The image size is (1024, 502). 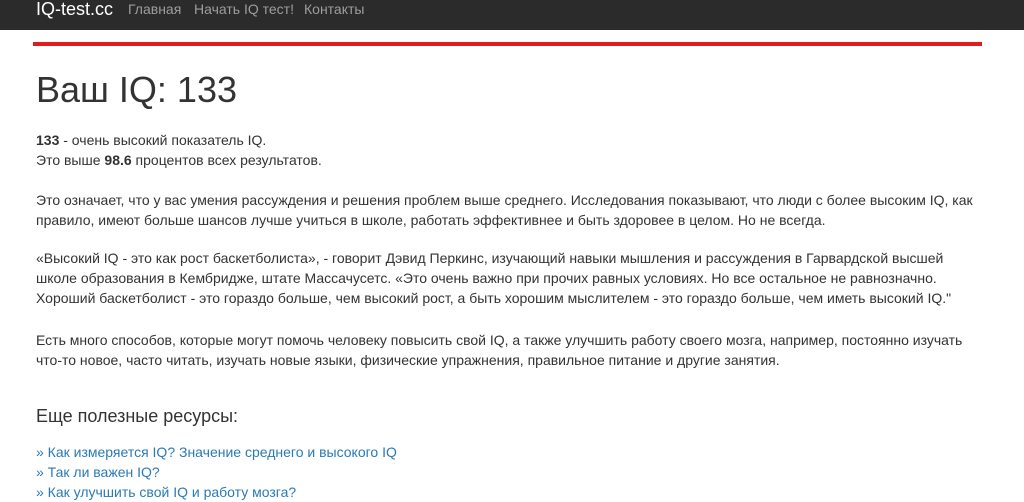 What do you see at coordinates (334, 10) in the screenshot?
I see `nav-link-contacts: Контакты` at bounding box center [334, 10].